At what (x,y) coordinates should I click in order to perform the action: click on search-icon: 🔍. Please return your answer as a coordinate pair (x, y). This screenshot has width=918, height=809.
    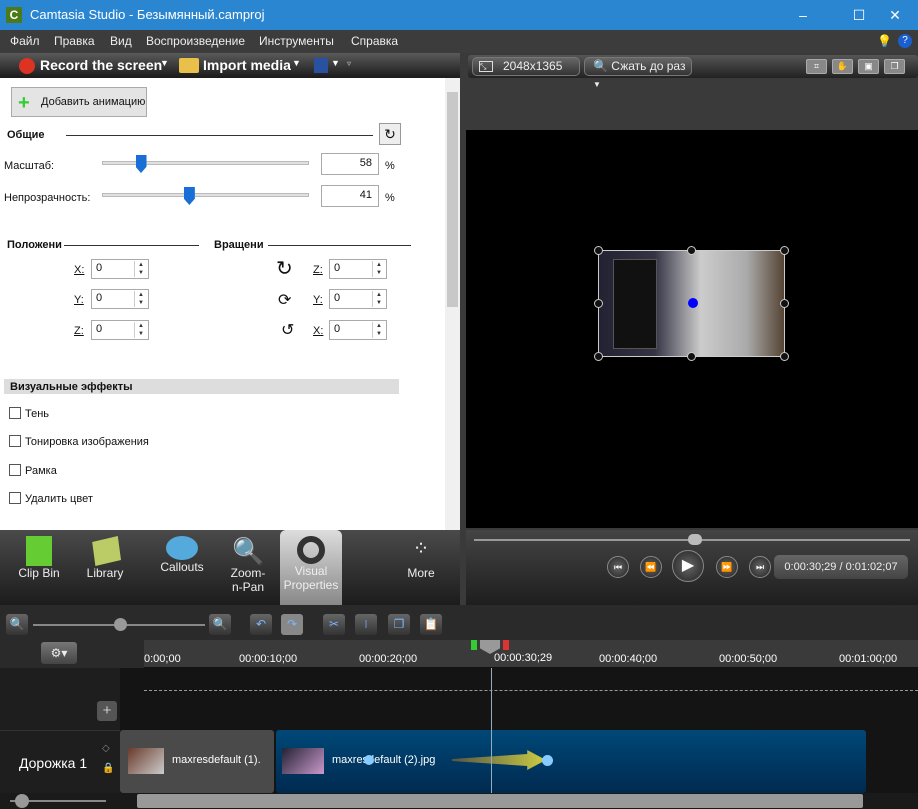
    Looking at the image, I should click on (600, 66).